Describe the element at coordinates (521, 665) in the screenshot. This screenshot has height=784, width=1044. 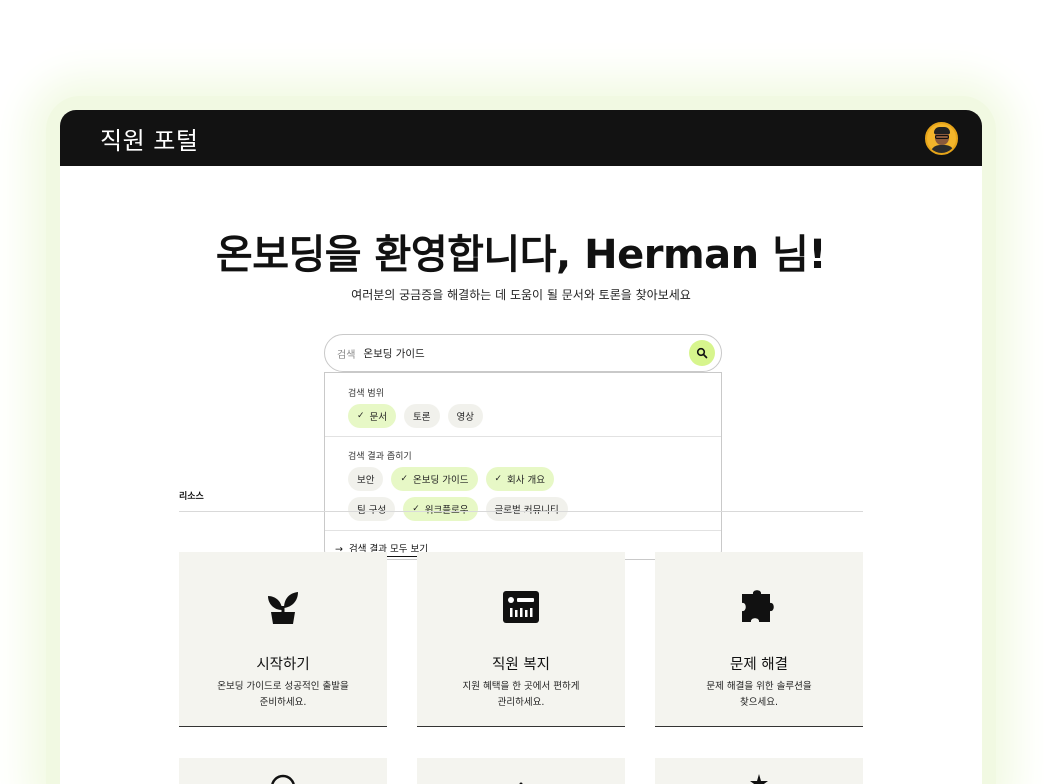
I see `card-title: 직원 복지` at that location.